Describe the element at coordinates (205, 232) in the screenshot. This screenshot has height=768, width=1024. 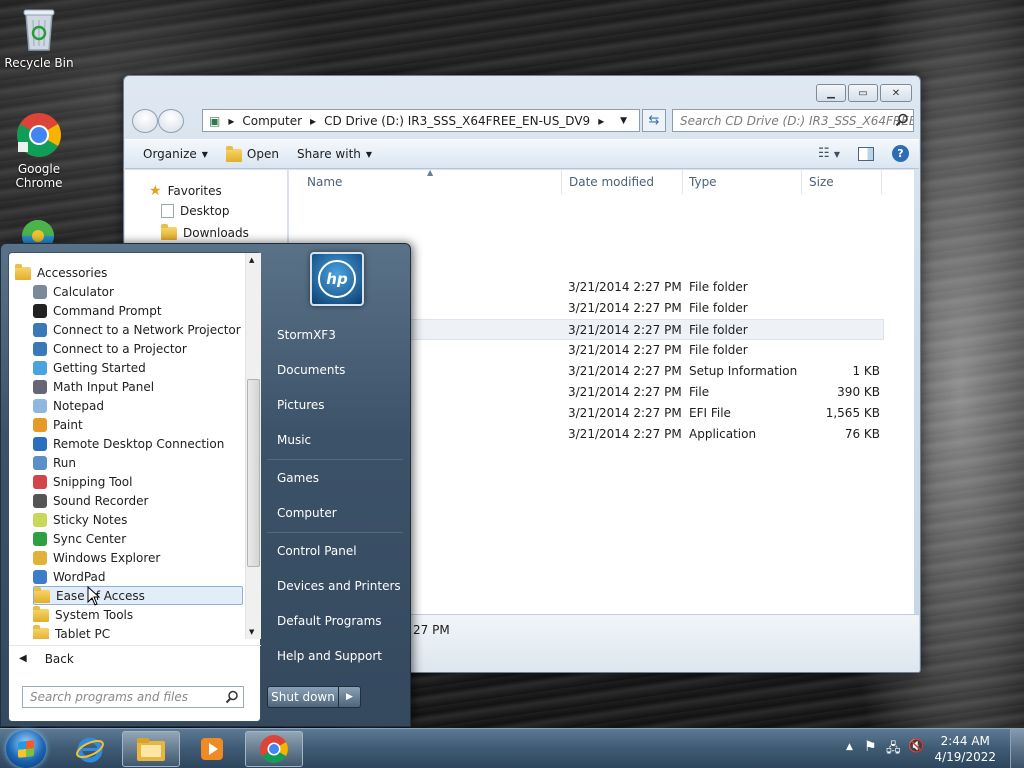
I see `nav-downloads: Downloads` at that location.